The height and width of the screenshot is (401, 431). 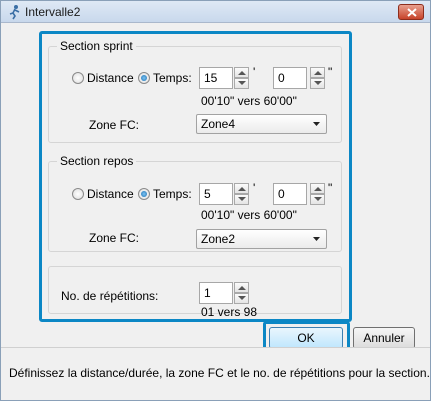 What do you see at coordinates (249, 215) in the screenshot?
I see `repos-range-hint: 00'10" vers 60'00"` at bounding box center [249, 215].